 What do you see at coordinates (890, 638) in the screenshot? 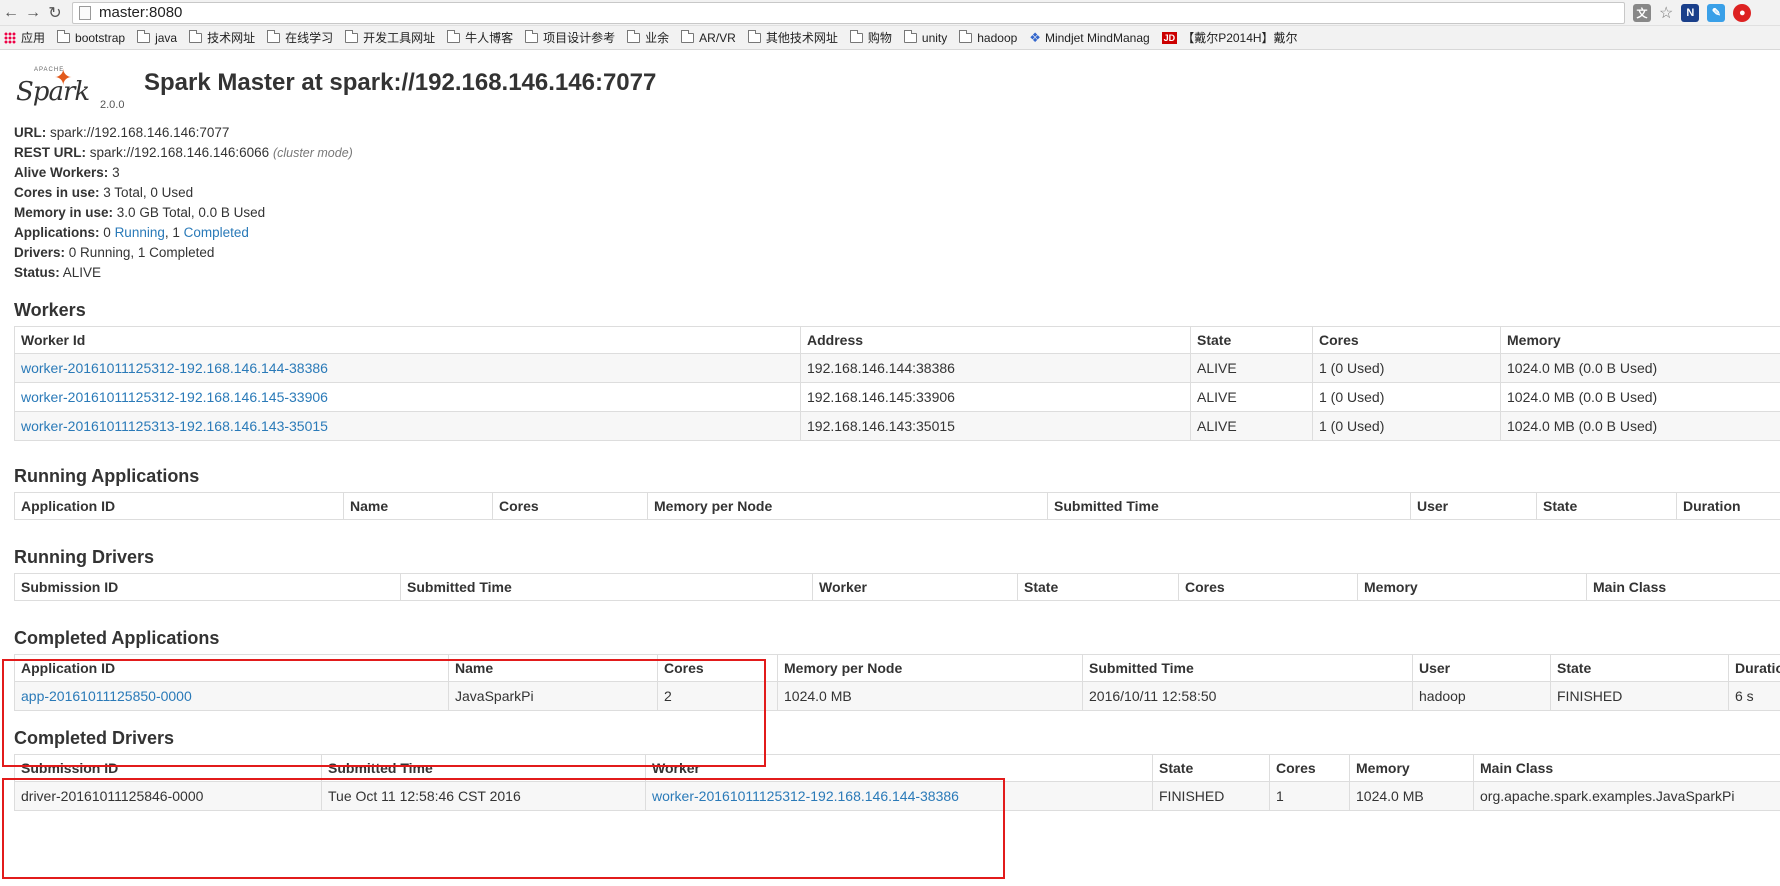
I see `completed-apps-heading: Completed Applications` at bounding box center [890, 638].